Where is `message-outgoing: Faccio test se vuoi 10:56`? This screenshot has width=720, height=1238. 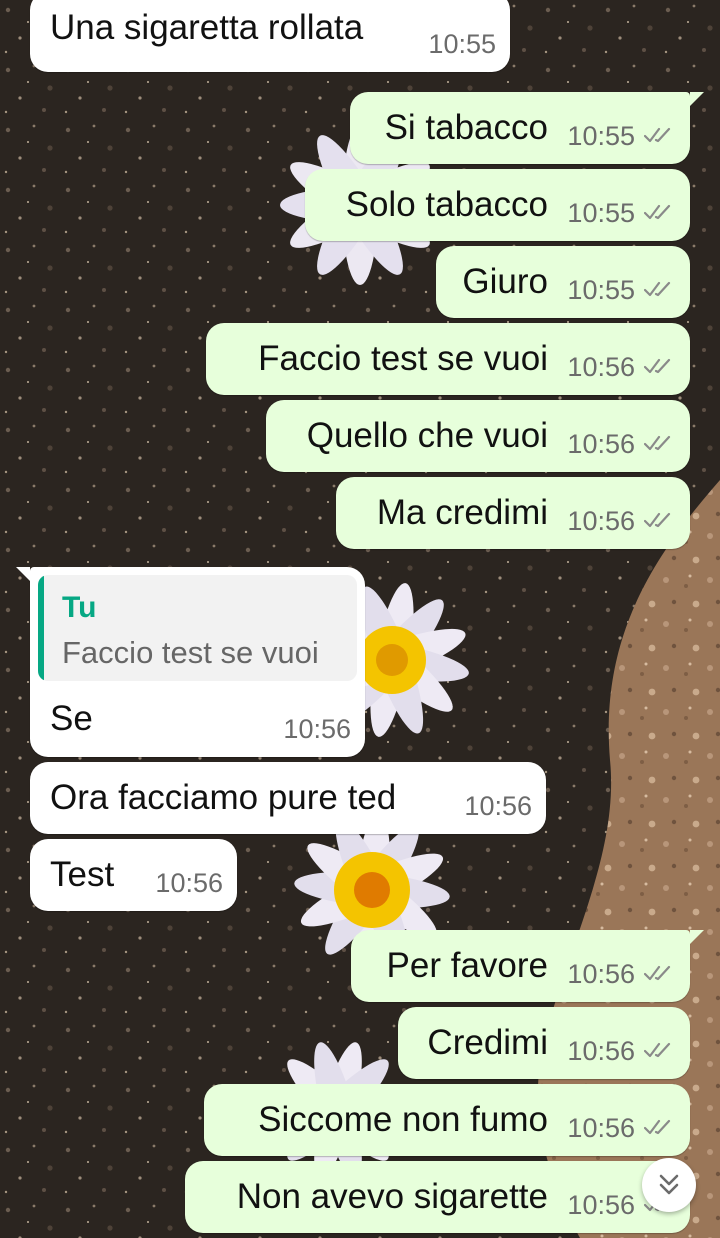
message-outgoing: Faccio test se vuoi 10:56 is located at coordinates (448, 359).